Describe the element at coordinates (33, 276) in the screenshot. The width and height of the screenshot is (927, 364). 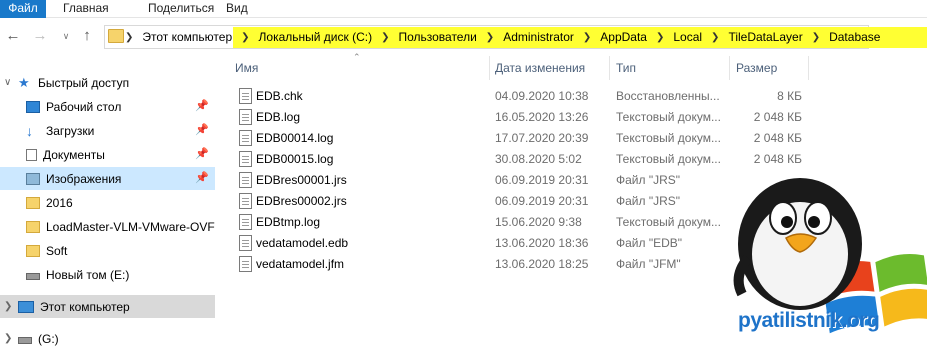
I see `drive-icon` at that location.